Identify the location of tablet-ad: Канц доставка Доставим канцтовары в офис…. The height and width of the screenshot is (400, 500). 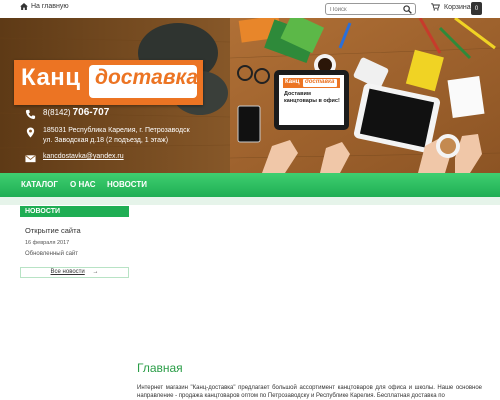
(311, 100).